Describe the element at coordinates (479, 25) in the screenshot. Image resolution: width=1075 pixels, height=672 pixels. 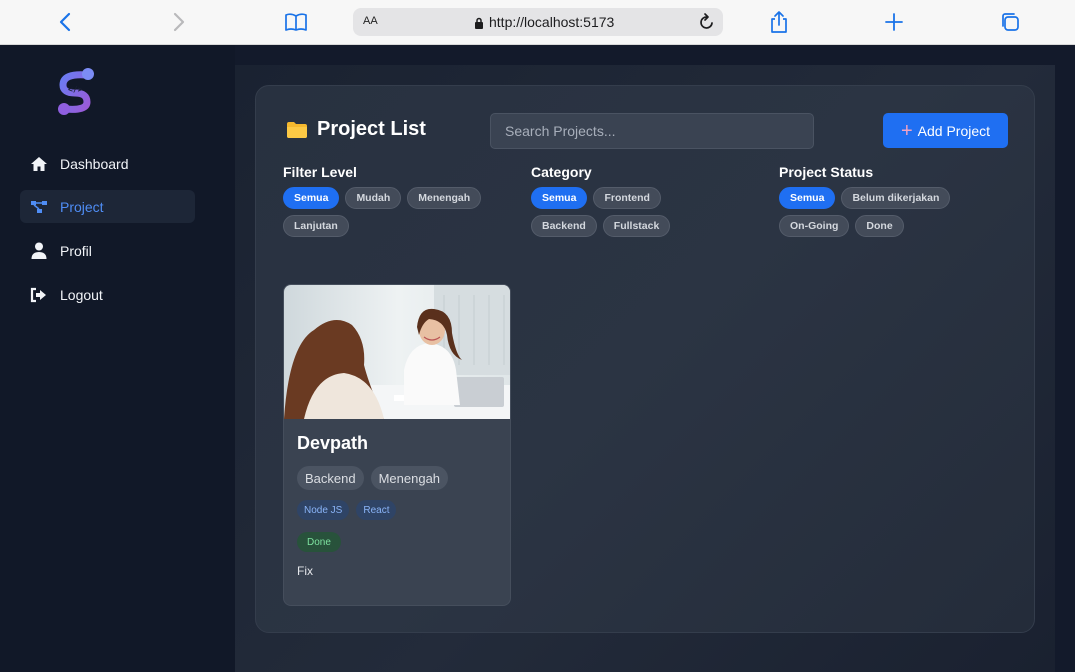
I see `lock-icon` at that location.